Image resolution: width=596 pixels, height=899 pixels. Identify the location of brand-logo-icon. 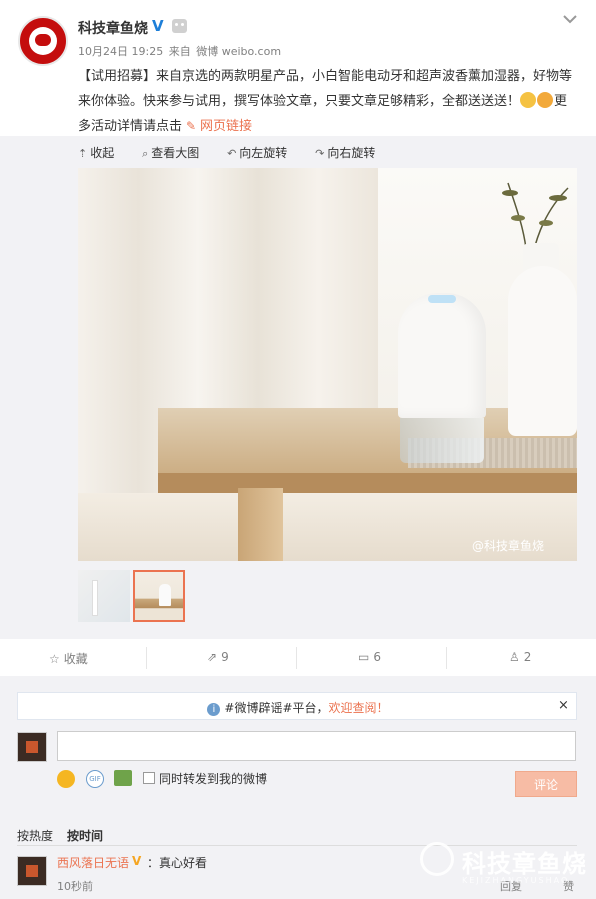
(437, 859).